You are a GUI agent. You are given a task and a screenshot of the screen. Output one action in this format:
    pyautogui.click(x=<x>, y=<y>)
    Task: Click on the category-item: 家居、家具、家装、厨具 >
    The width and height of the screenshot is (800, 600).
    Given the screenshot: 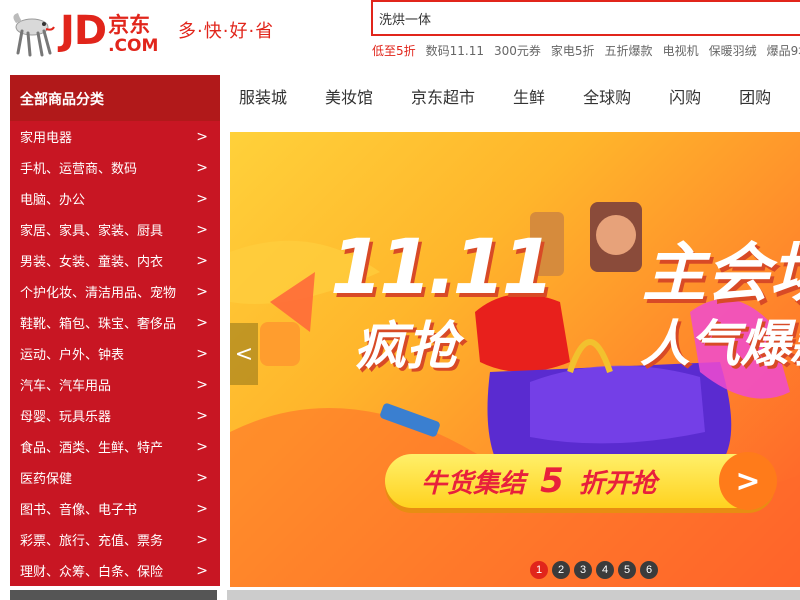 What is the action you would take?
    pyautogui.click(x=115, y=229)
    